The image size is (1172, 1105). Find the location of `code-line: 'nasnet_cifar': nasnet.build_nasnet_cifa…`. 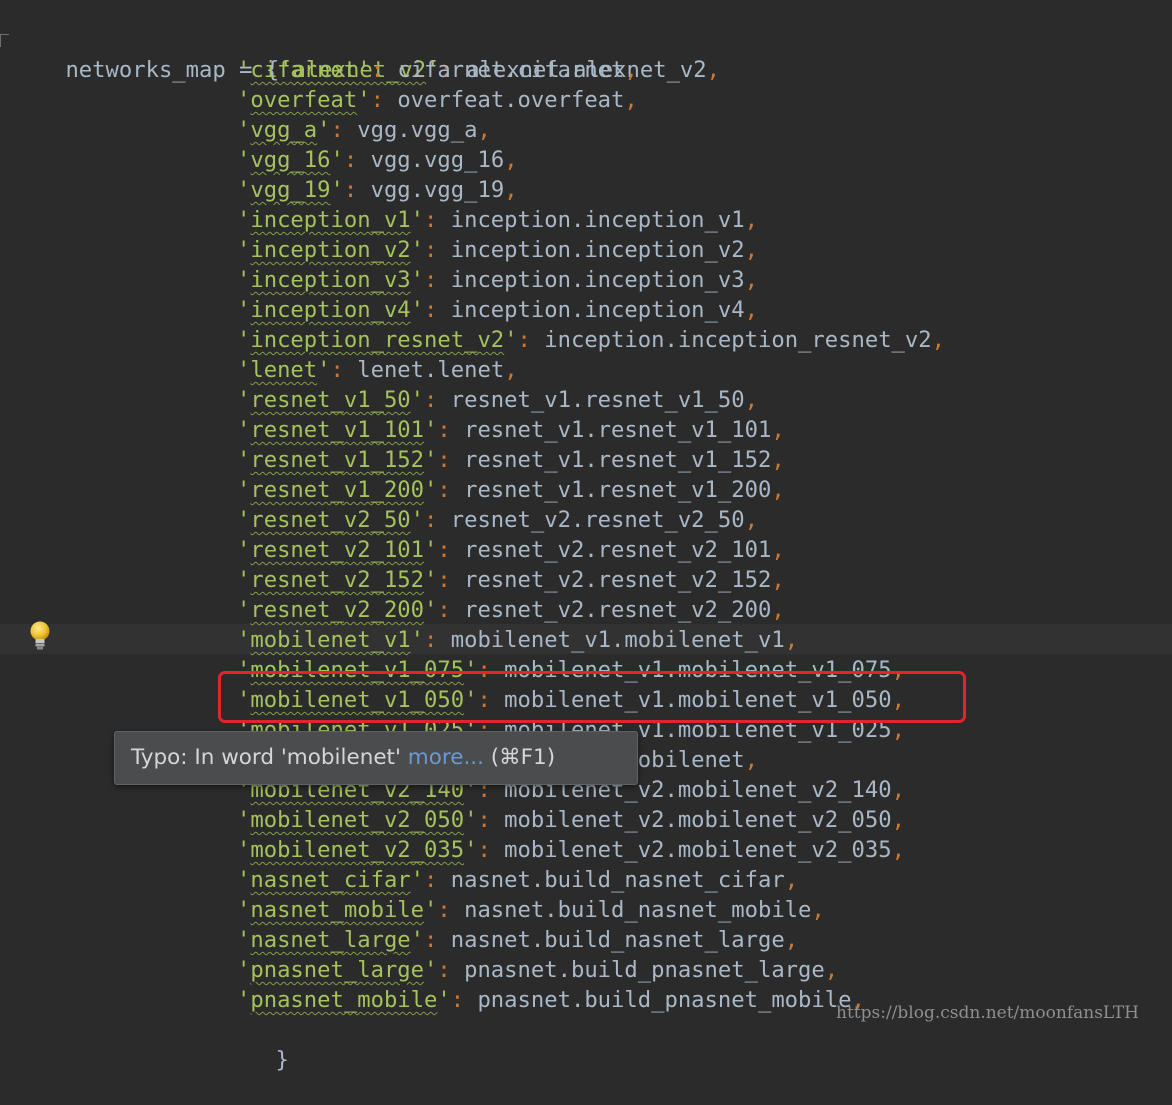

code-line: 'nasnet_cifar': nasnet.build_nasnet_cifa… is located at coordinates (517, 880).